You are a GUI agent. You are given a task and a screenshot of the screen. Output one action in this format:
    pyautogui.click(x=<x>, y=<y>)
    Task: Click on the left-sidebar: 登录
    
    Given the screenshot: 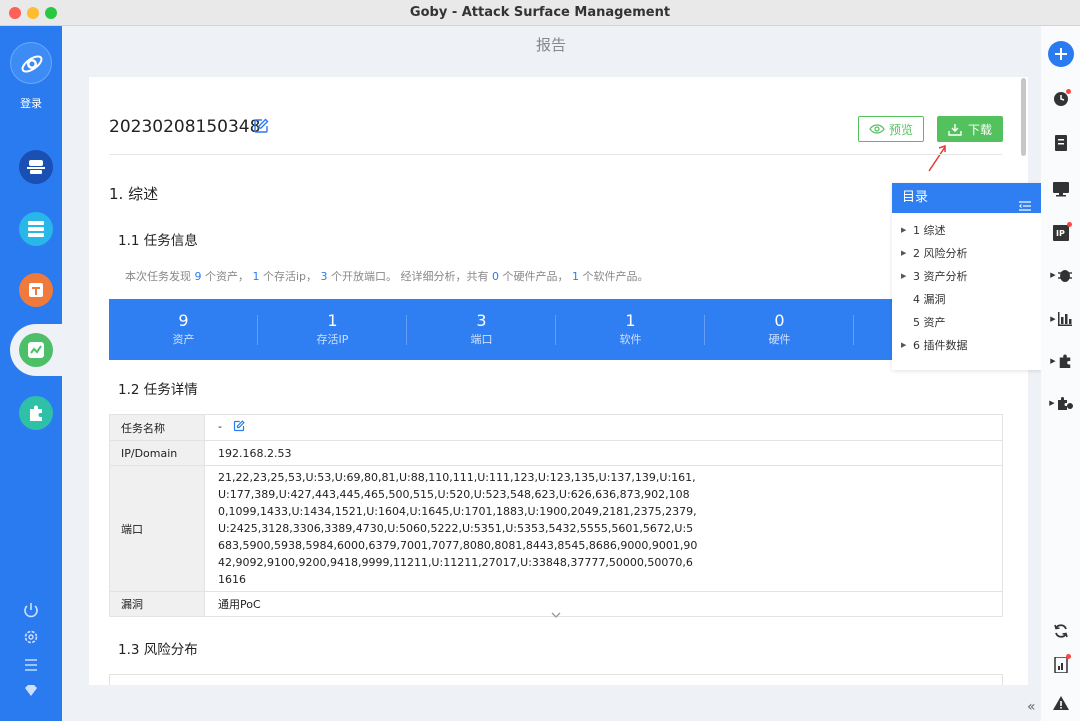 What is the action you would take?
    pyautogui.click(x=35, y=373)
    